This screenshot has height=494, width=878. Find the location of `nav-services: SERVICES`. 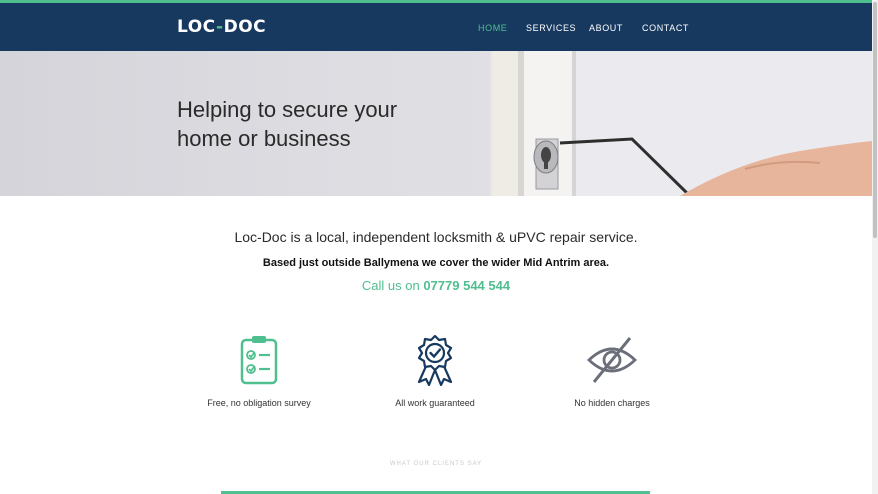

nav-services: SERVICES is located at coordinates (551, 28).